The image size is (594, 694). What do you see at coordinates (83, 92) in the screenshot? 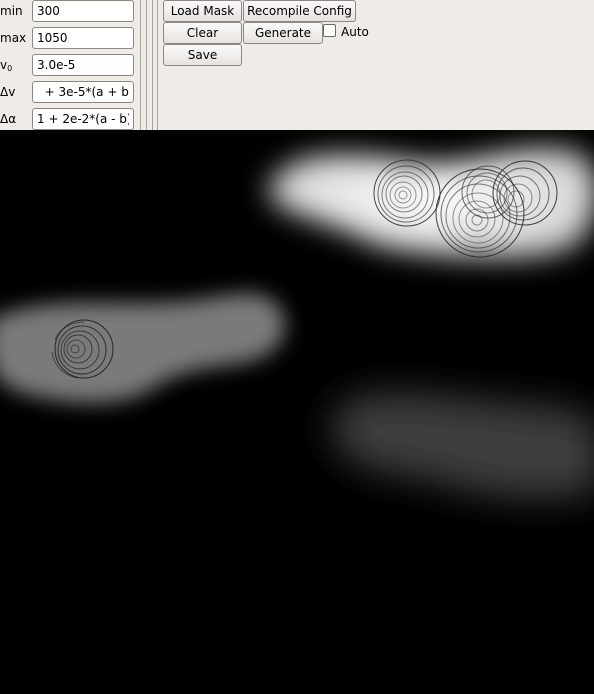
I see `delta-v-input` at bounding box center [83, 92].